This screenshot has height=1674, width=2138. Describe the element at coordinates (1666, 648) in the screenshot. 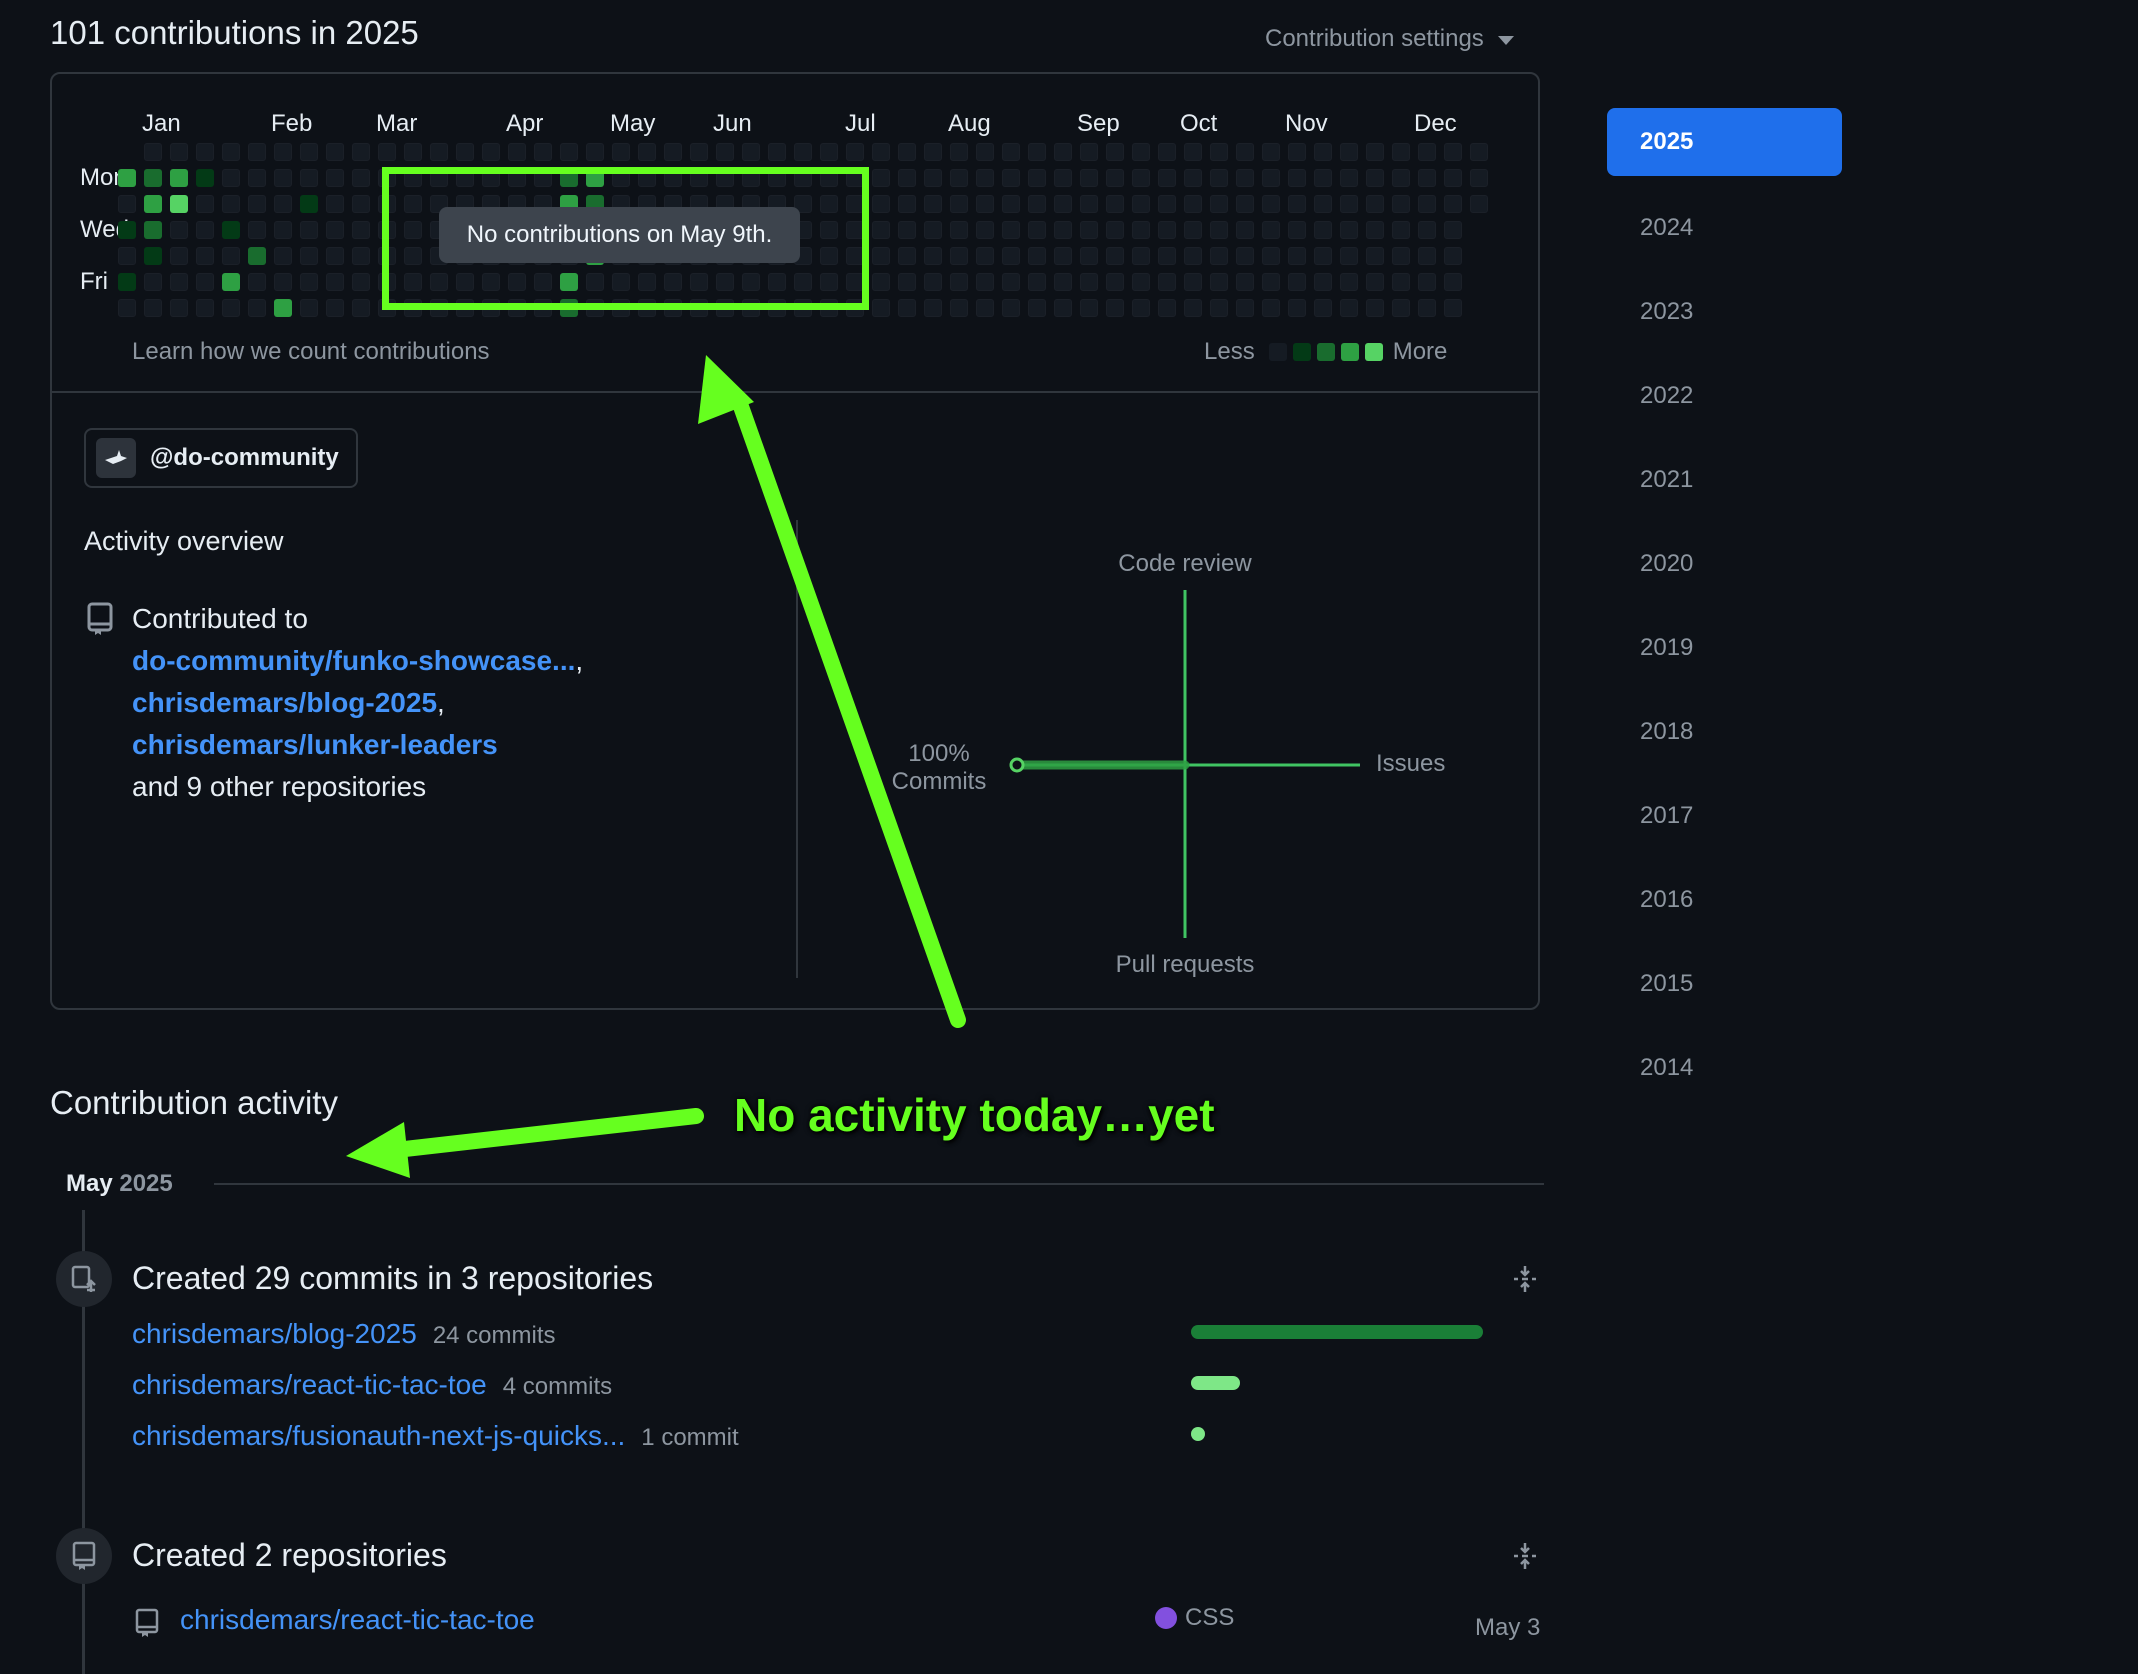

I see `year-link: 2019` at that location.